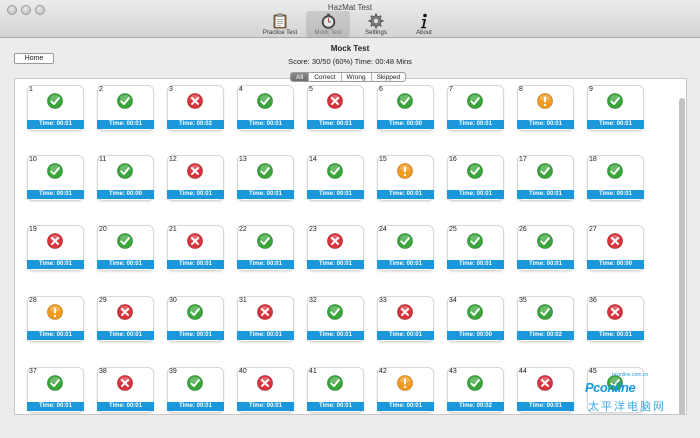  I want to click on question-tile: 26 Time: 00:01, so click(545, 248).